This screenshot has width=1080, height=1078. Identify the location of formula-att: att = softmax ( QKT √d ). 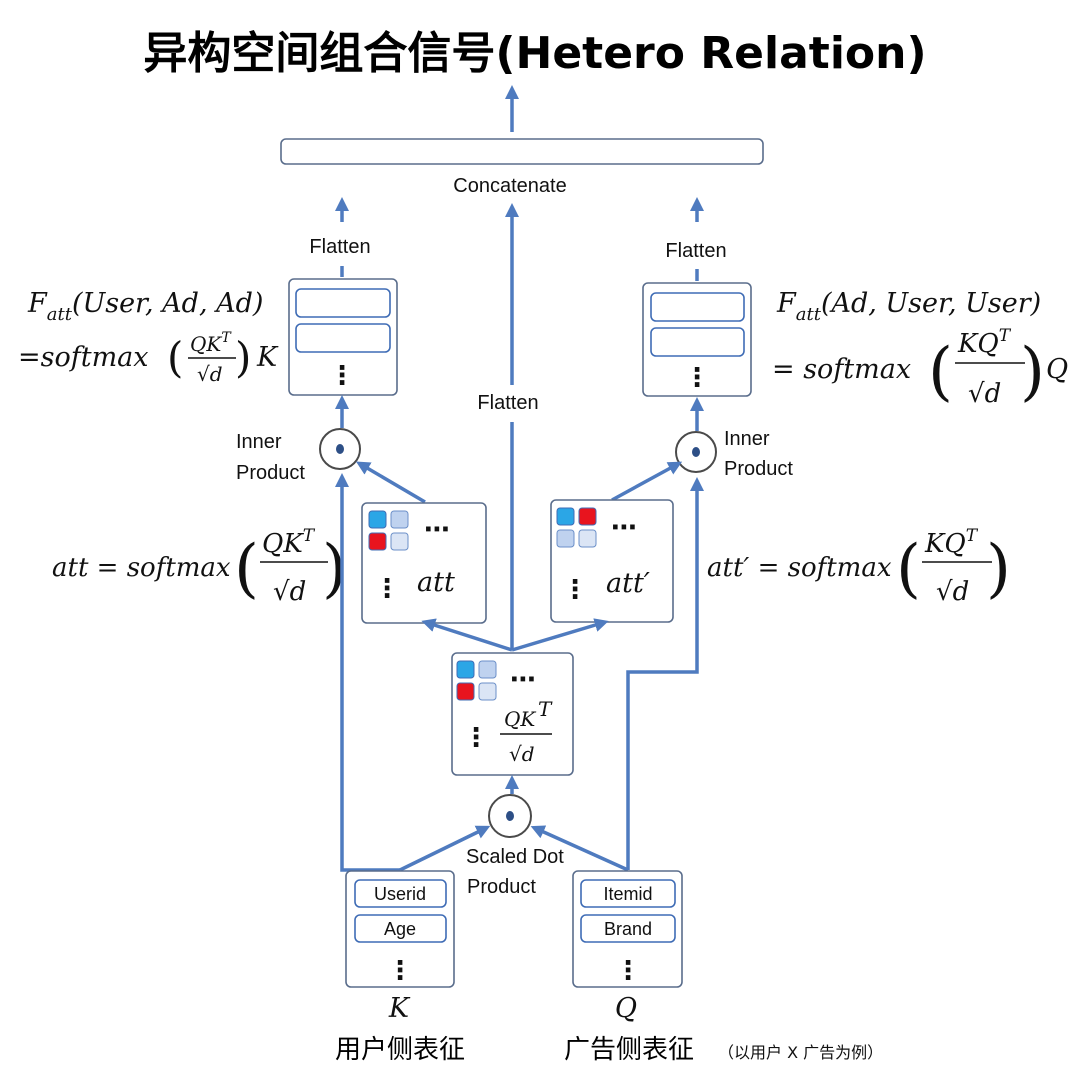
(199, 566).